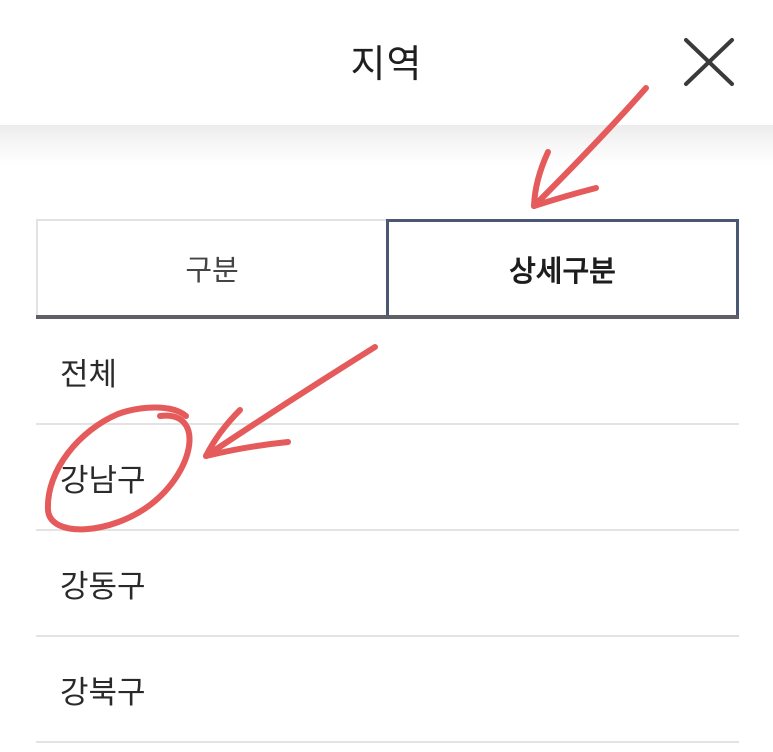  I want to click on tab-bar: 구분 상세구분, so click(387, 267).